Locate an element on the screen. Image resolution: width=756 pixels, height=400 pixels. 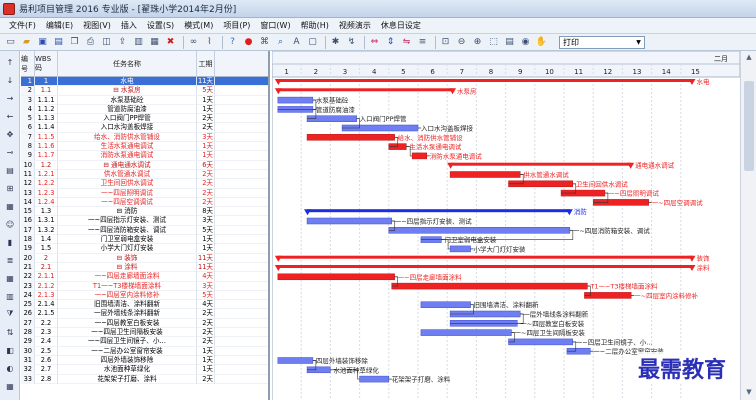
gantt-icon: ▤ is located at coordinates (10, 170).